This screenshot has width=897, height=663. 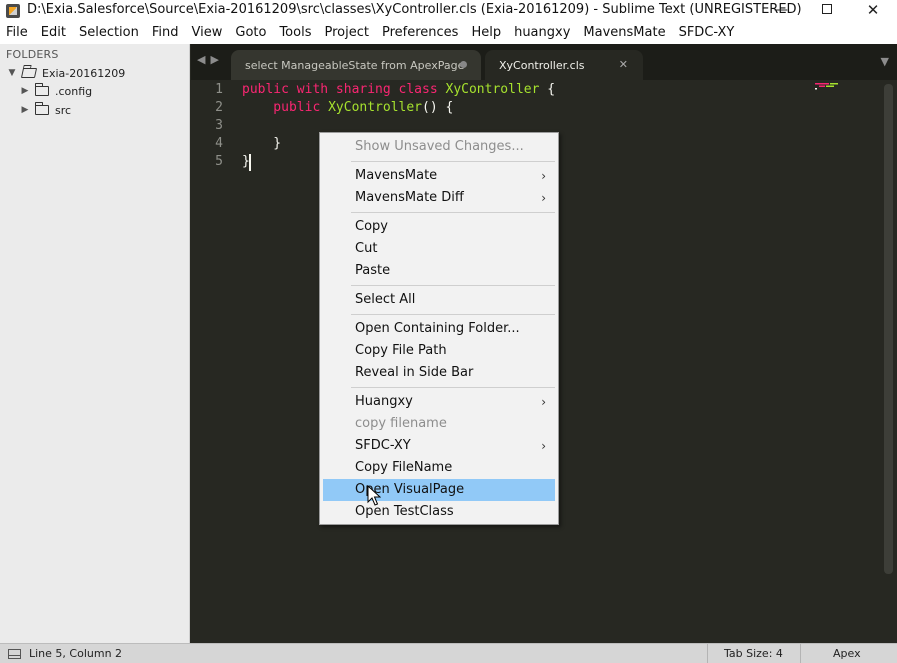 What do you see at coordinates (439, 176) in the screenshot?
I see `context-item-mavensmate: MavensMate ›` at bounding box center [439, 176].